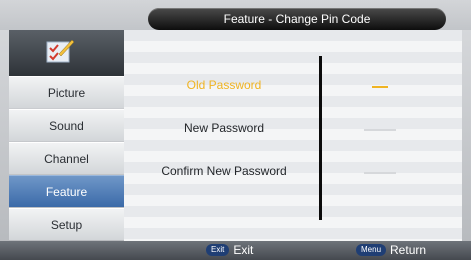  What do you see at coordinates (243, 250) in the screenshot?
I see `exit-label: Exit` at bounding box center [243, 250].